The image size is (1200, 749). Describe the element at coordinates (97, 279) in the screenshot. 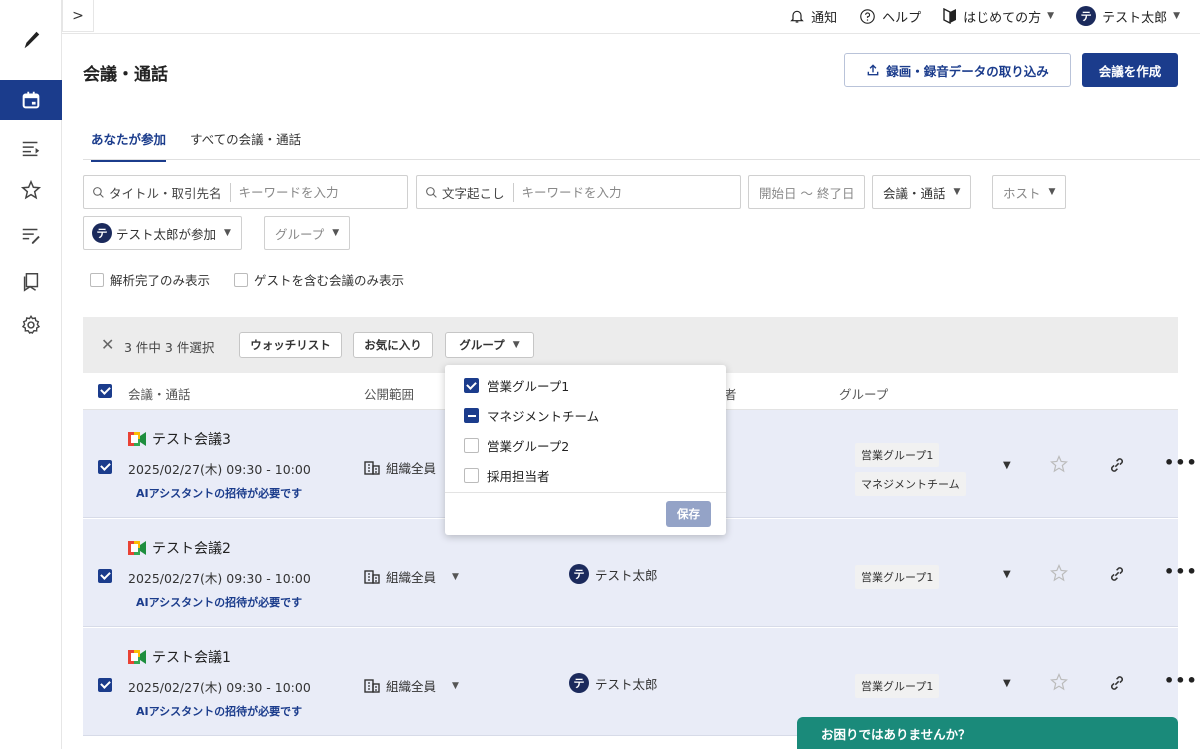

I see `only-analyzed-checkbox` at that location.